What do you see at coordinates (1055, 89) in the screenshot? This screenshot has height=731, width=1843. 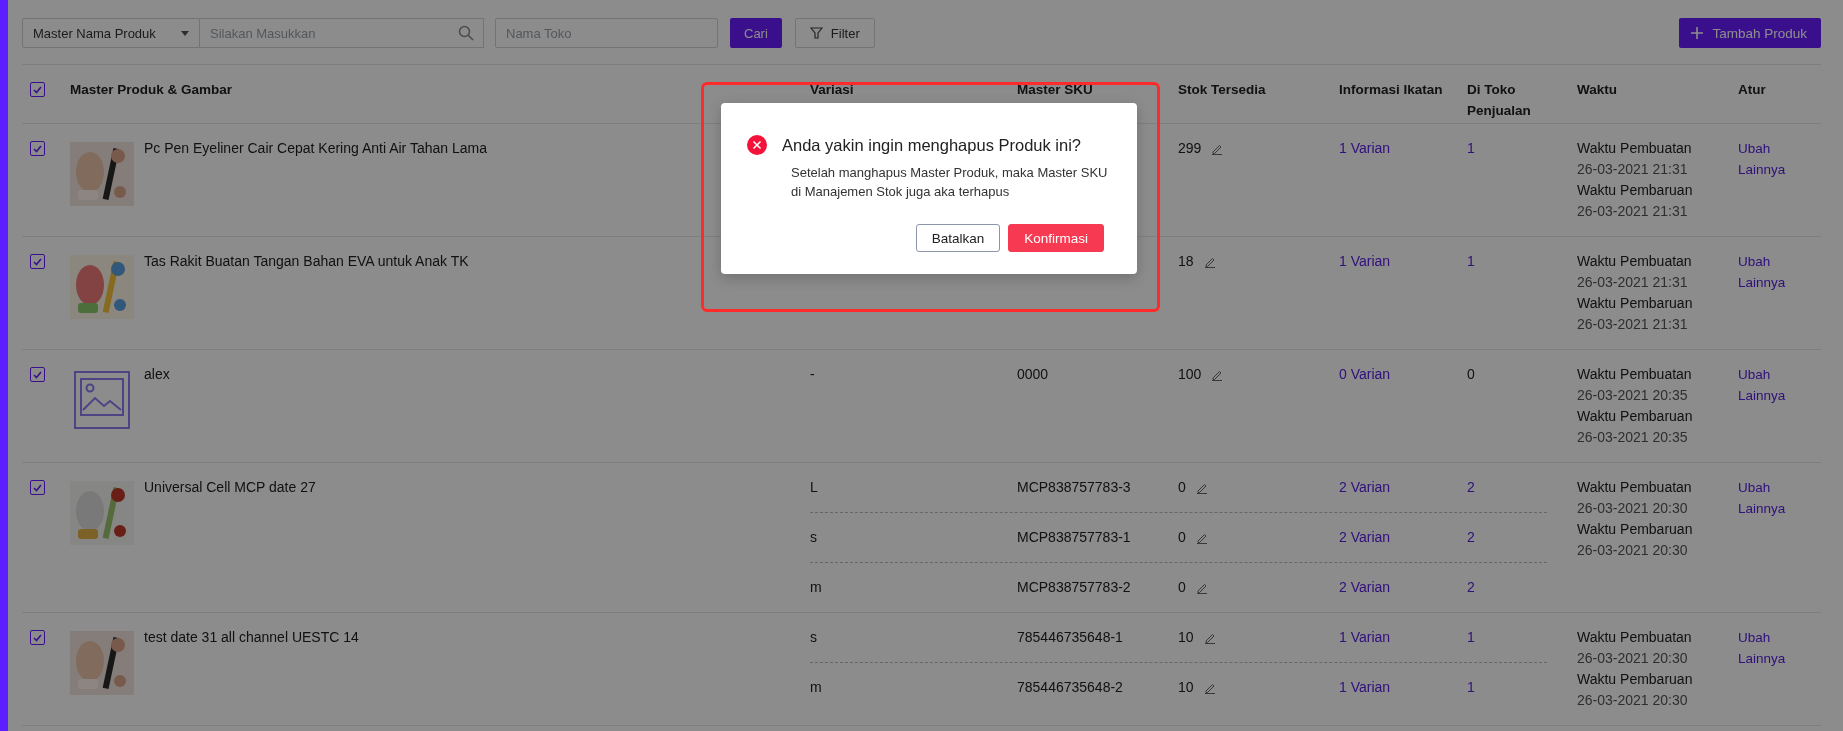 I see `column-header: Master SKU` at bounding box center [1055, 89].